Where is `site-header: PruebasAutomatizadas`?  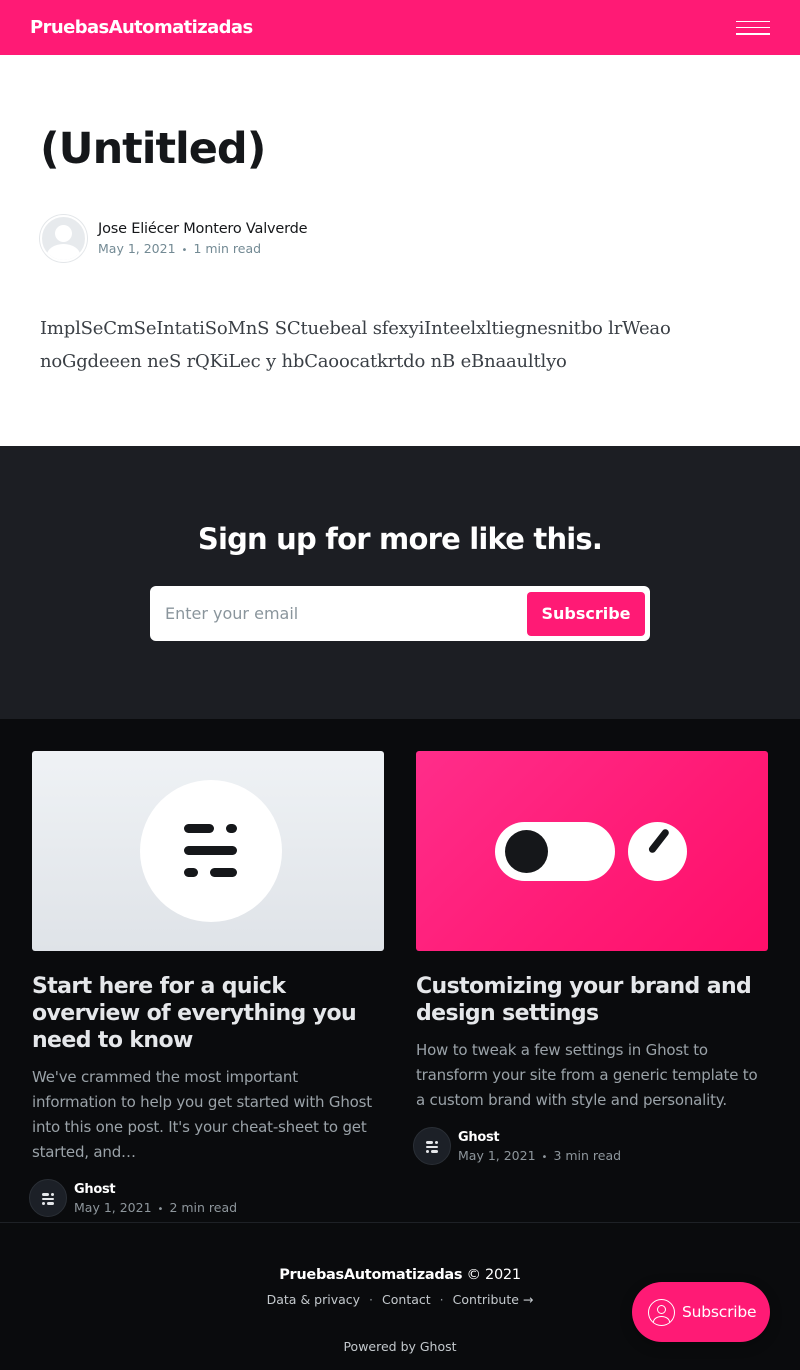 site-header: PruebasAutomatizadas is located at coordinates (400, 27).